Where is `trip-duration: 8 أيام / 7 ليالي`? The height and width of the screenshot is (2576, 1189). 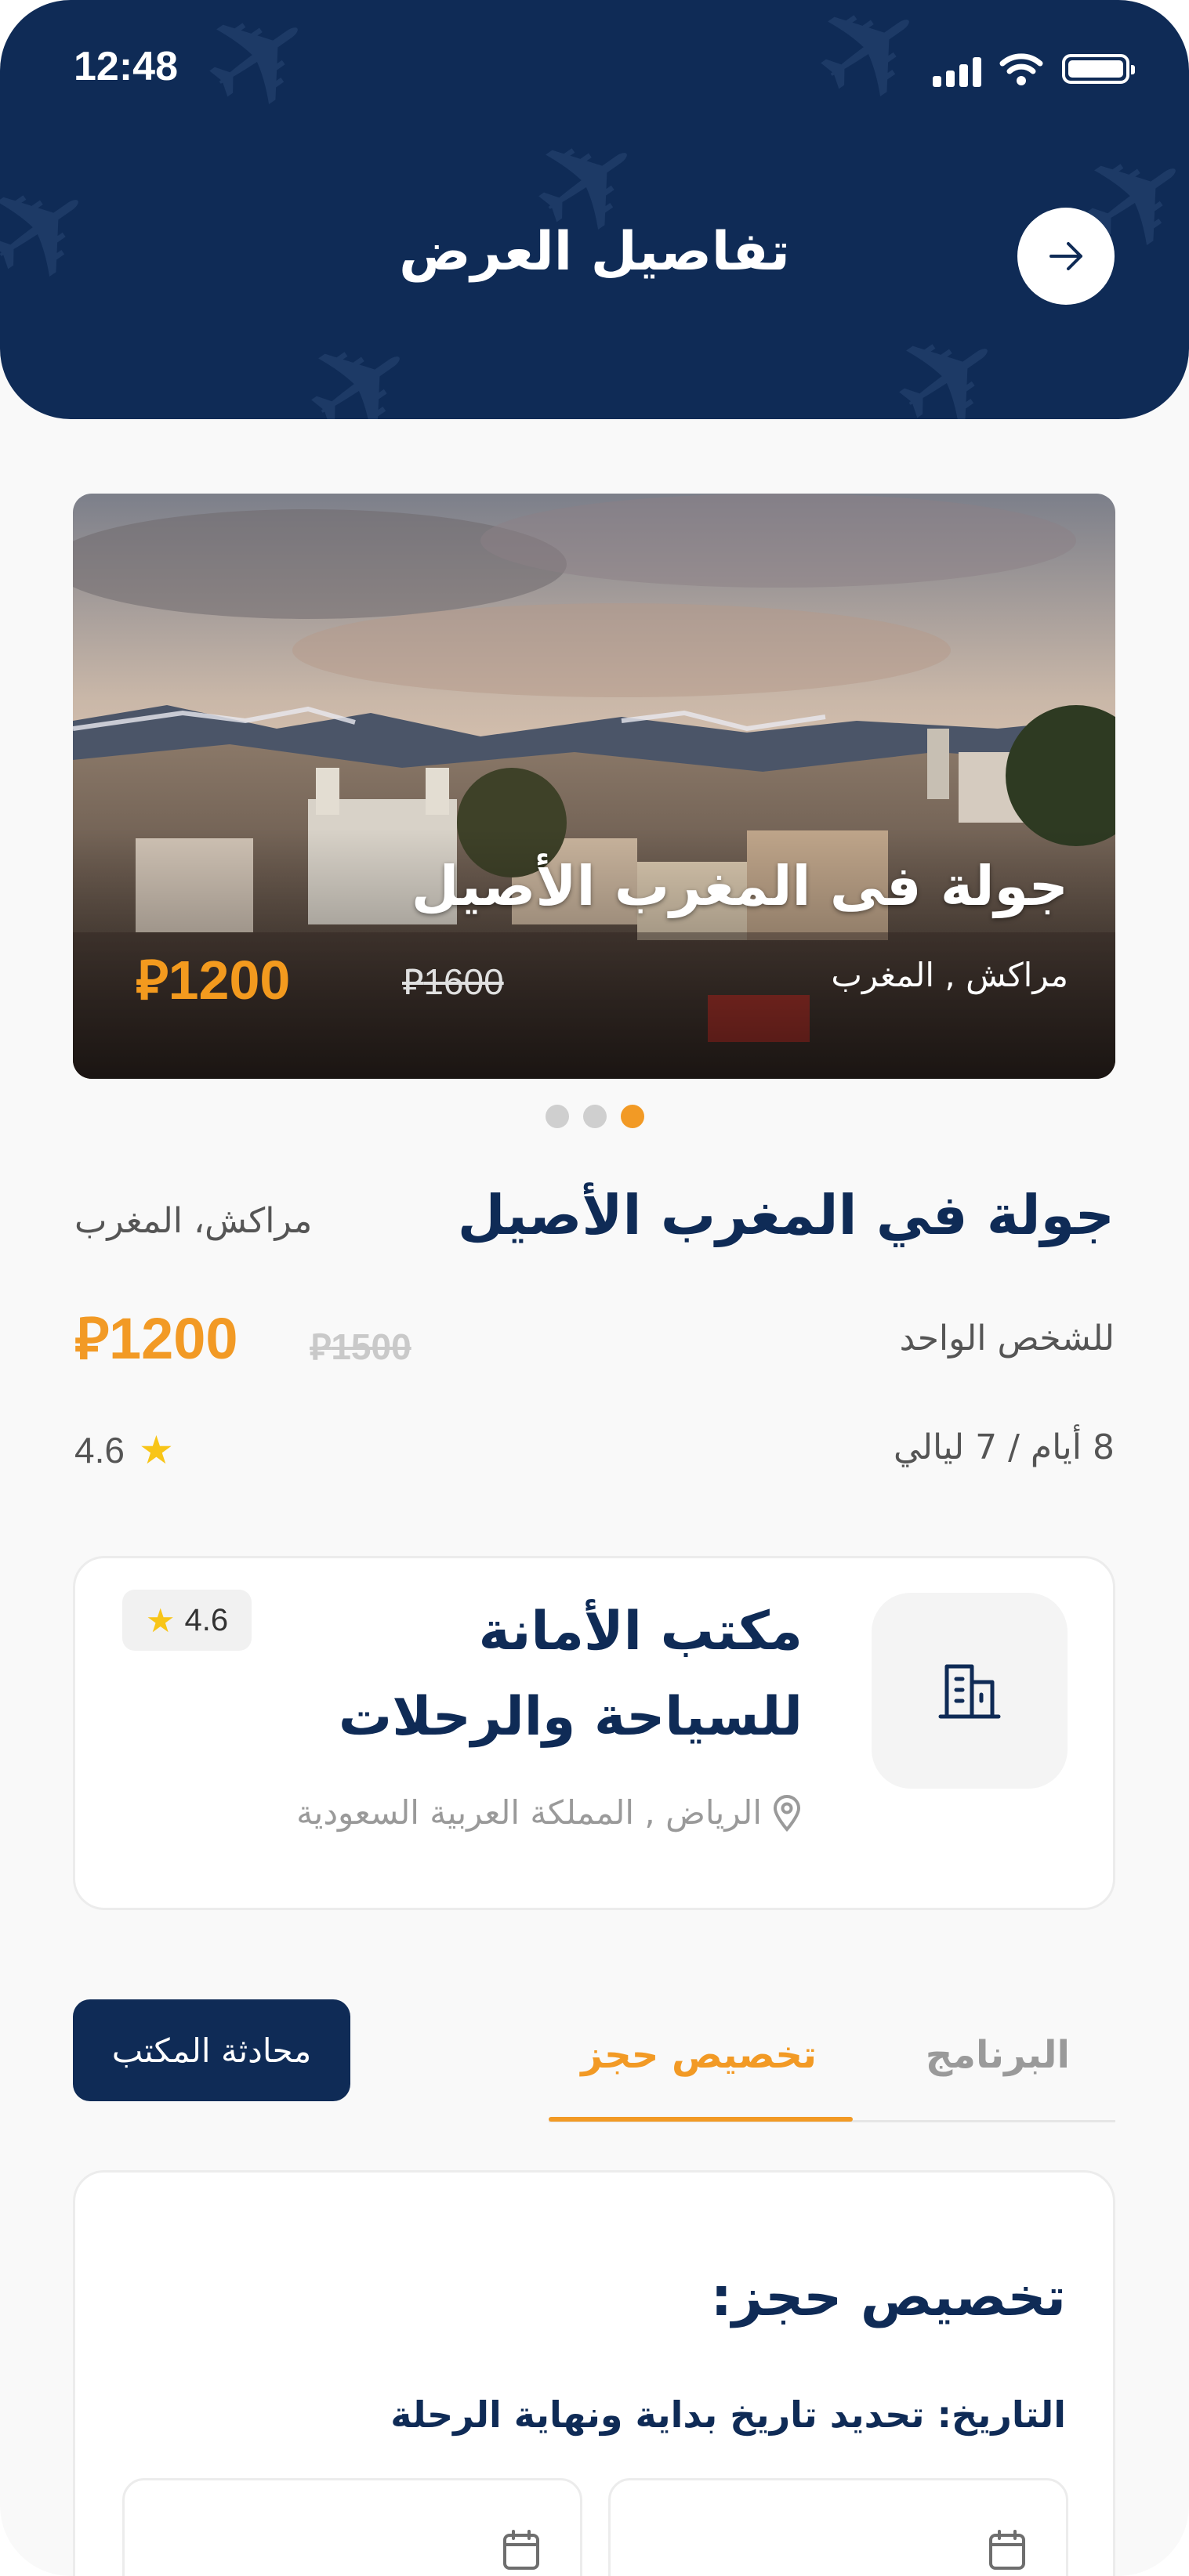
trip-duration: 8 أيام / 7 ليالي is located at coordinates (1004, 1447).